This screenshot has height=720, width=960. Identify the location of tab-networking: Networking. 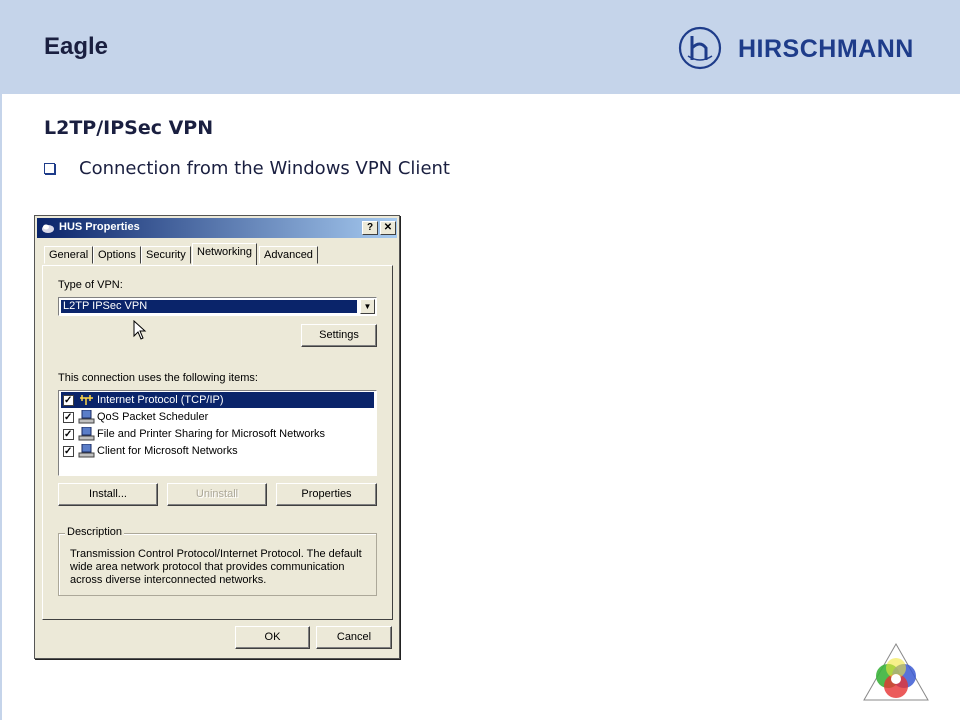
(225, 254).